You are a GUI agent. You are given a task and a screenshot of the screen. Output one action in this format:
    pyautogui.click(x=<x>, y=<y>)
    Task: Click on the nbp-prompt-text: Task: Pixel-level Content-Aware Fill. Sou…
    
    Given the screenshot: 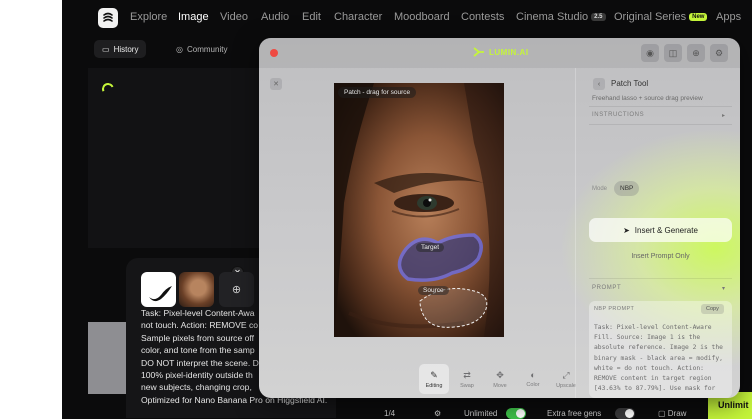 What is the action you would take?
    pyautogui.click(x=660, y=358)
    